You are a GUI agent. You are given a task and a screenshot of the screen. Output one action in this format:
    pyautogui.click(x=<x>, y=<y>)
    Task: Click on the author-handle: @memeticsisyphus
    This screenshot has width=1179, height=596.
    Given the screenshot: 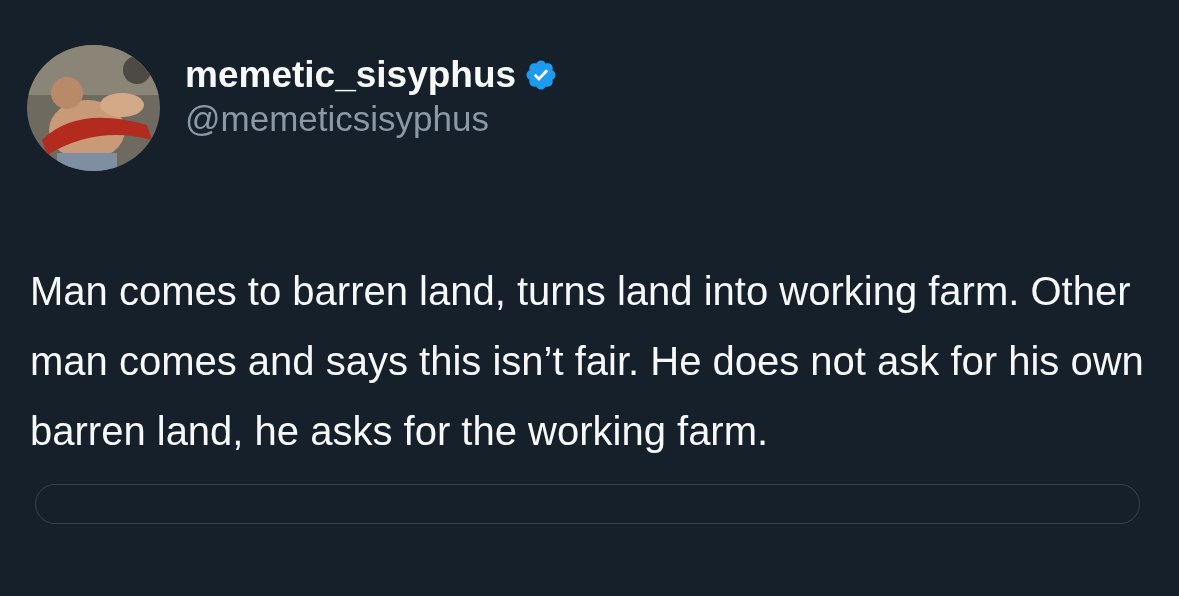 What is the action you would take?
    pyautogui.click(x=372, y=119)
    